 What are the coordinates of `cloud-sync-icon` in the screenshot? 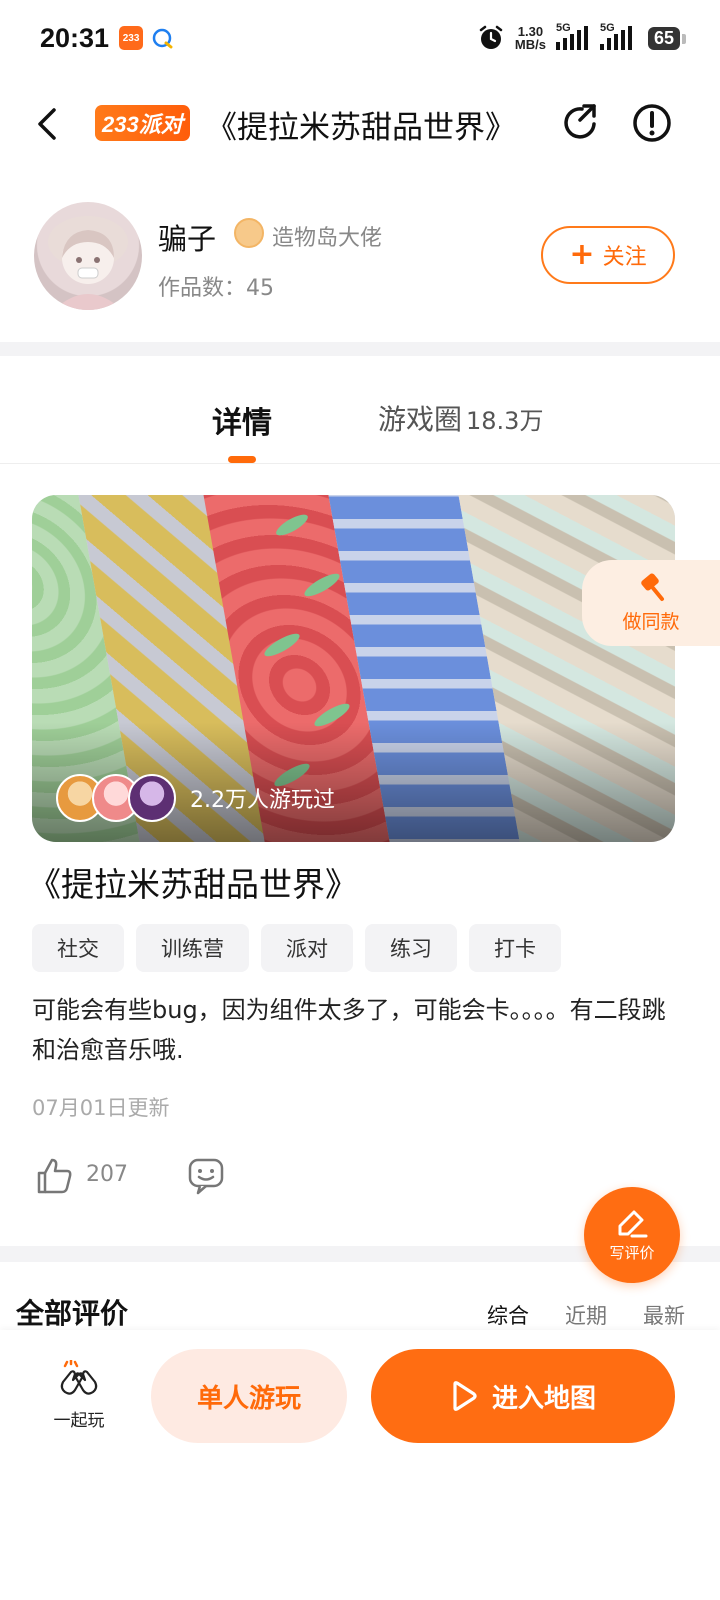 It's located at (162, 38).